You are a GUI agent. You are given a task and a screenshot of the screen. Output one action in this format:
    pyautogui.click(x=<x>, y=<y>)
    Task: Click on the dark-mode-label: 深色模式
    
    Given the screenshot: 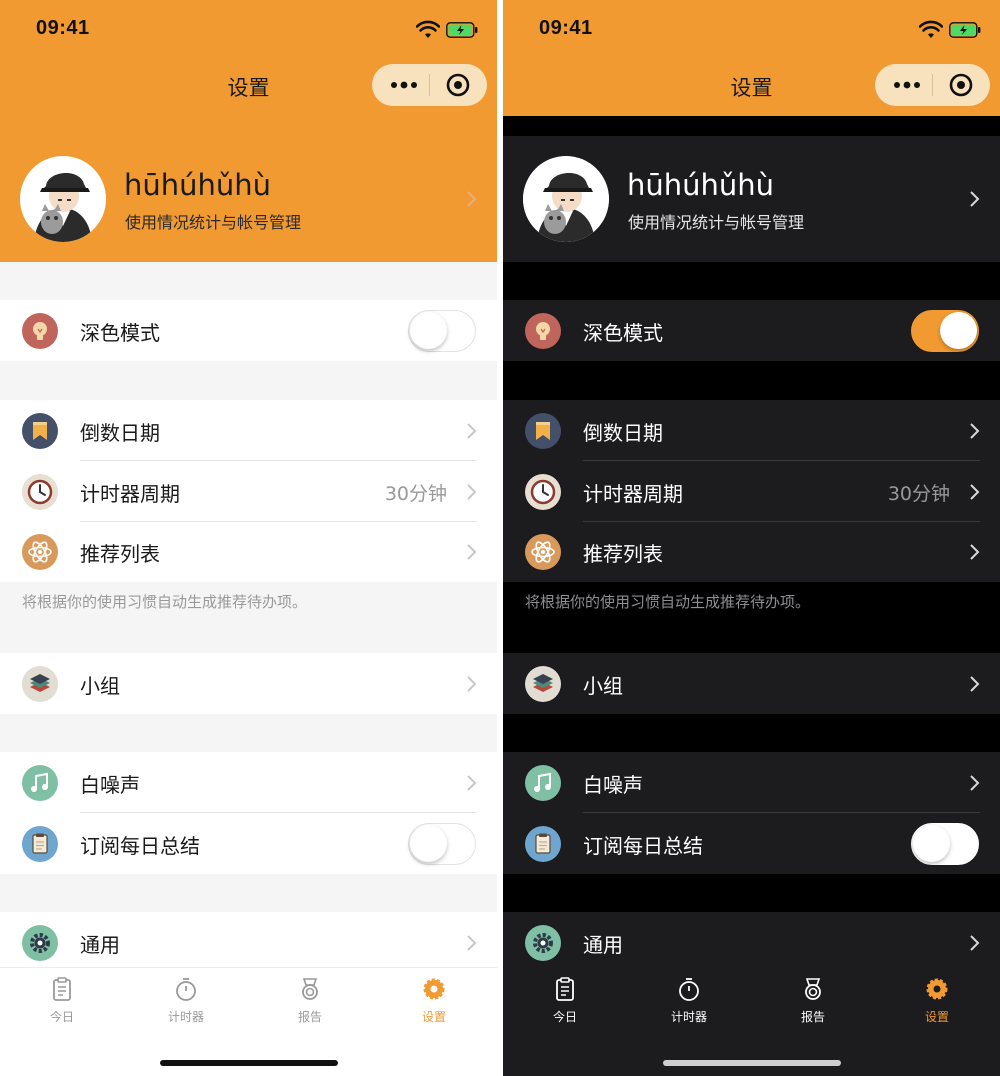 What is the action you would take?
    pyautogui.click(x=120, y=333)
    